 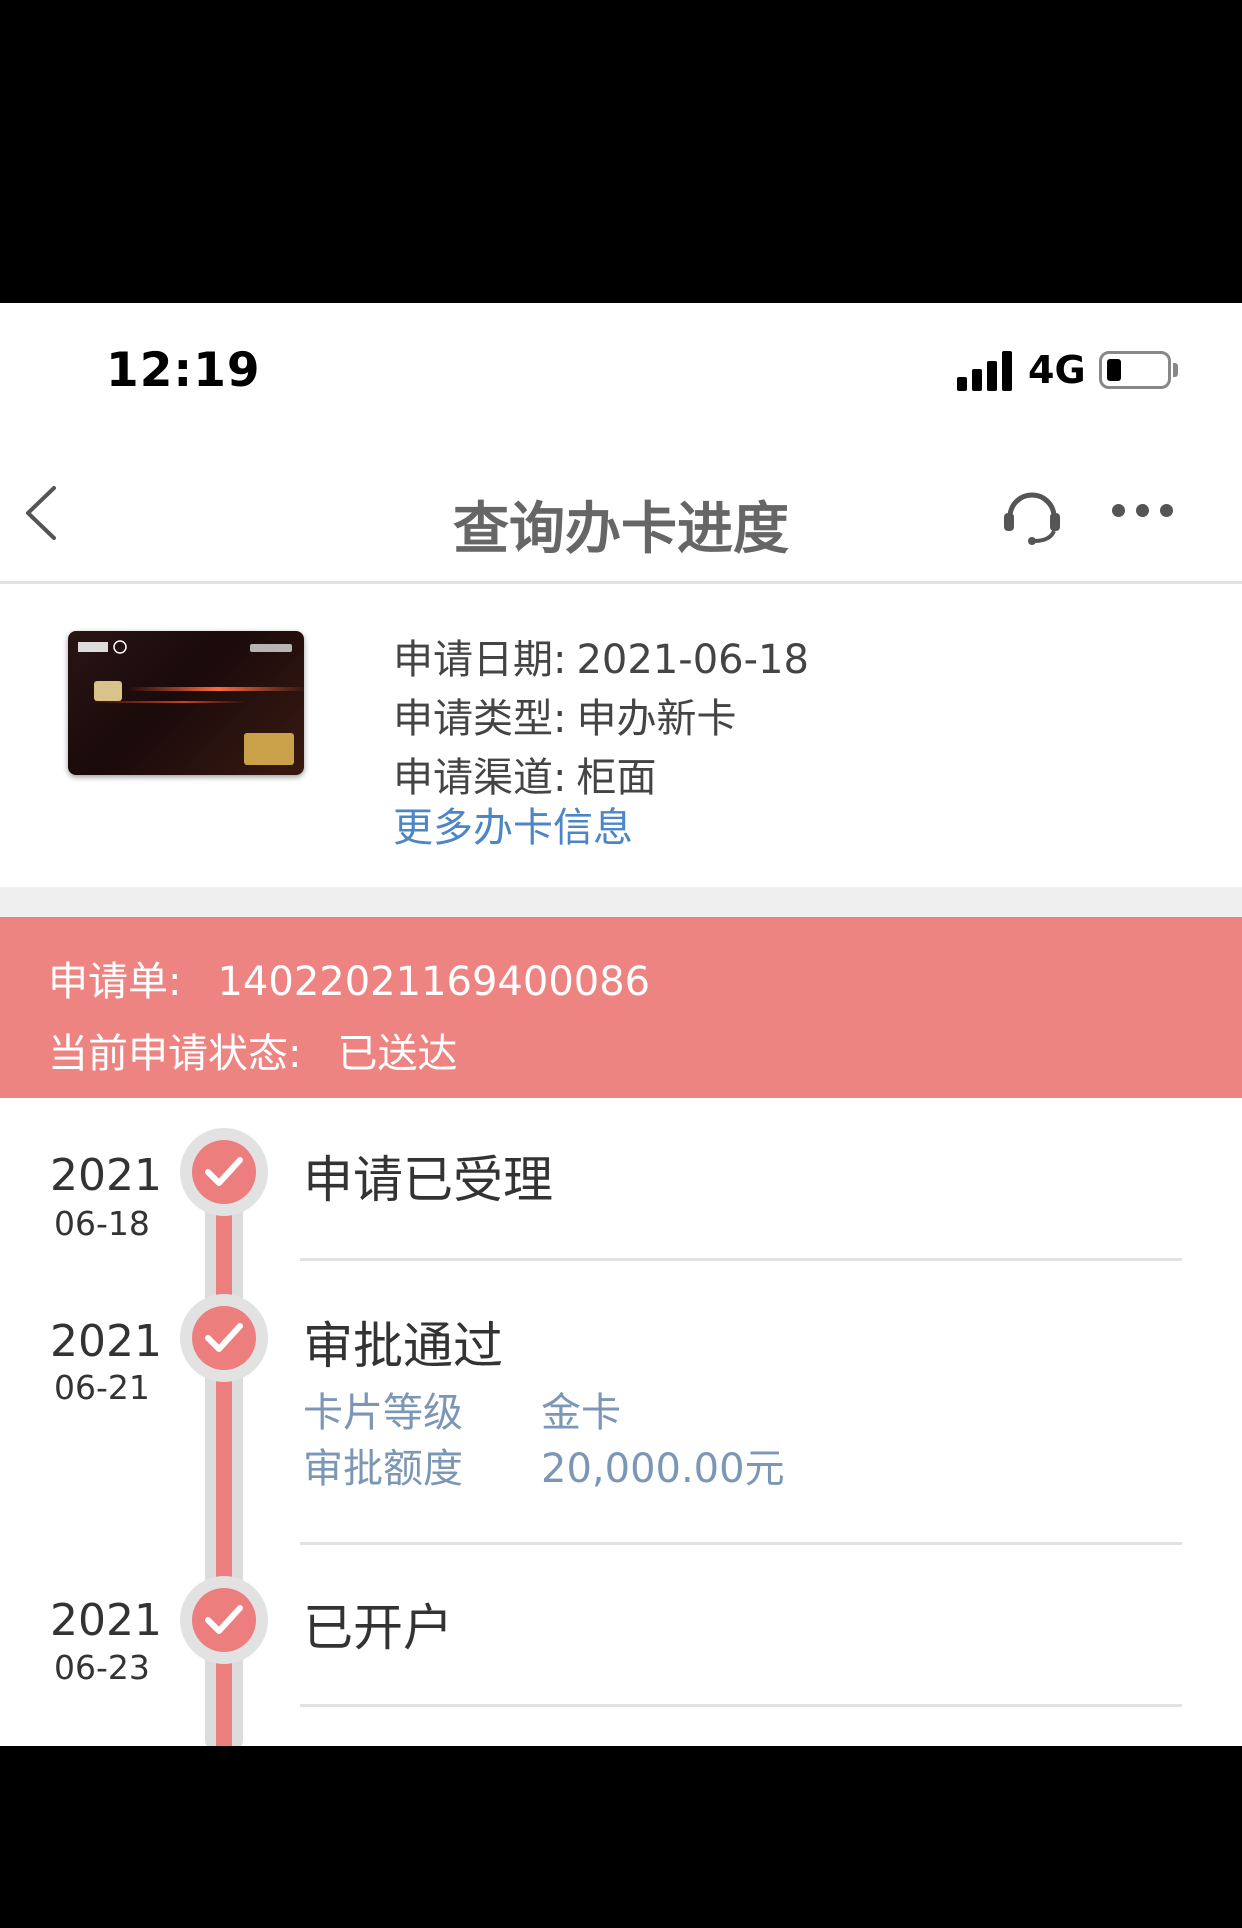 I want to click on current-status-row: 当前申请状态: 已送达, so click(x=253, y=1054).